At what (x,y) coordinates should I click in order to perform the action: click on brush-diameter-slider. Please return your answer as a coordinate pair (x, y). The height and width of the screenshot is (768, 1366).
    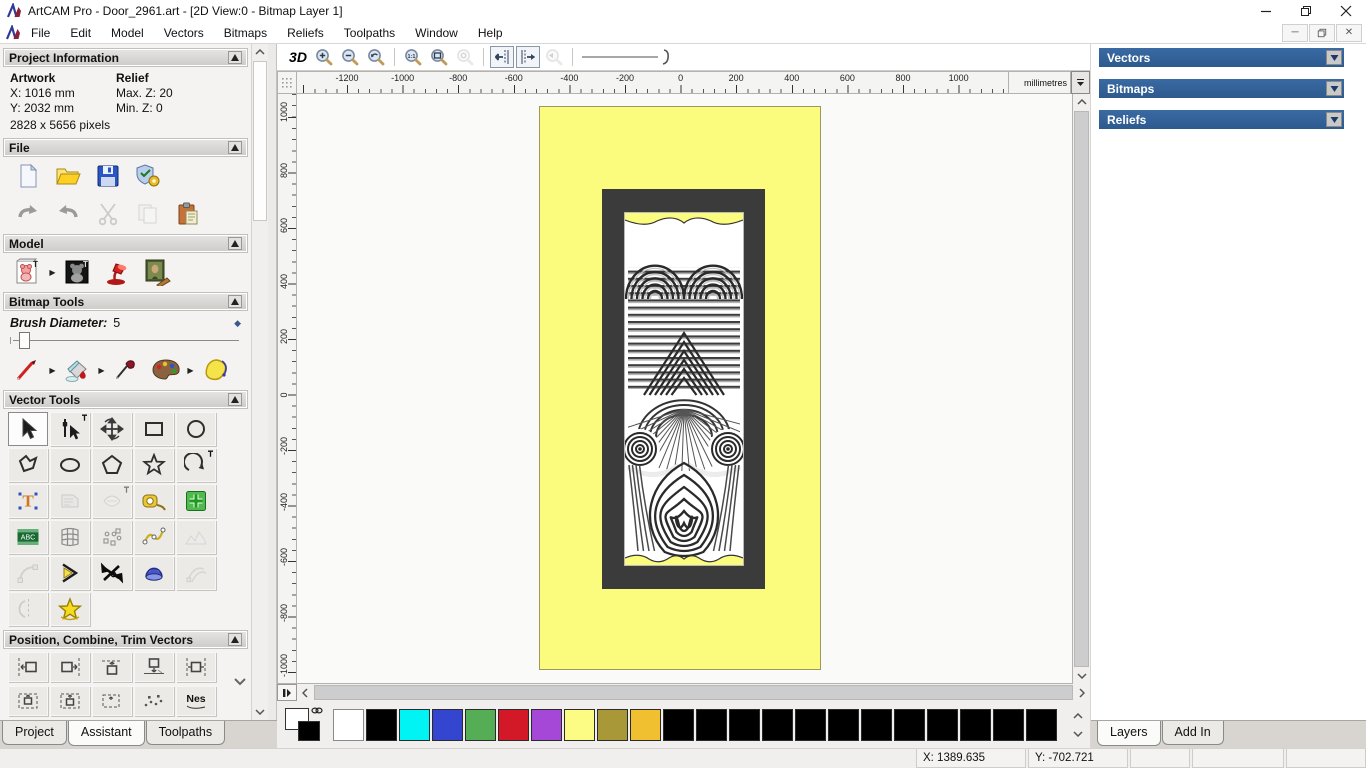
    Looking at the image, I should click on (125, 340).